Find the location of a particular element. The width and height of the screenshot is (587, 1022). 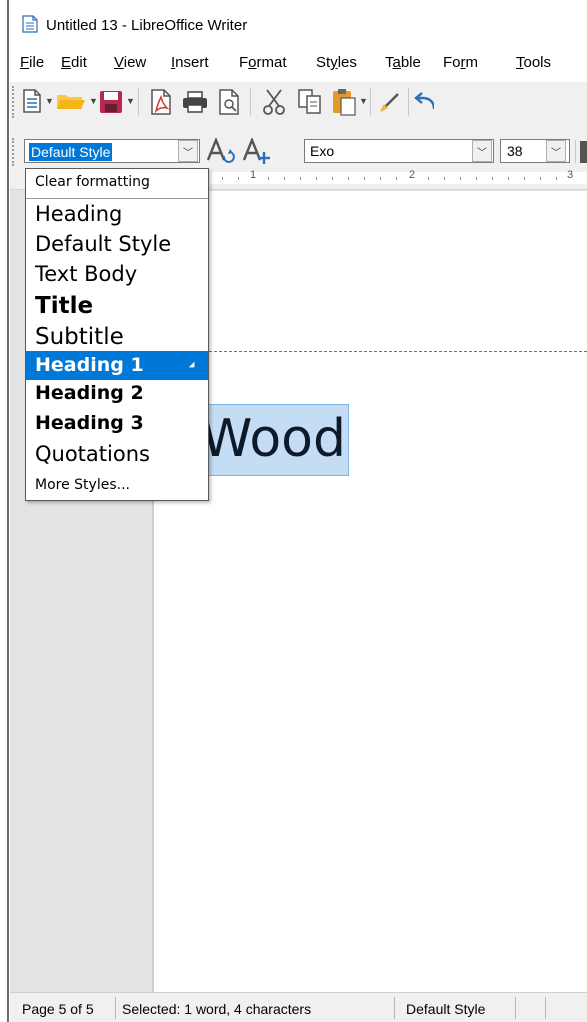

print-preview-icon is located at coordinates (229, 102).